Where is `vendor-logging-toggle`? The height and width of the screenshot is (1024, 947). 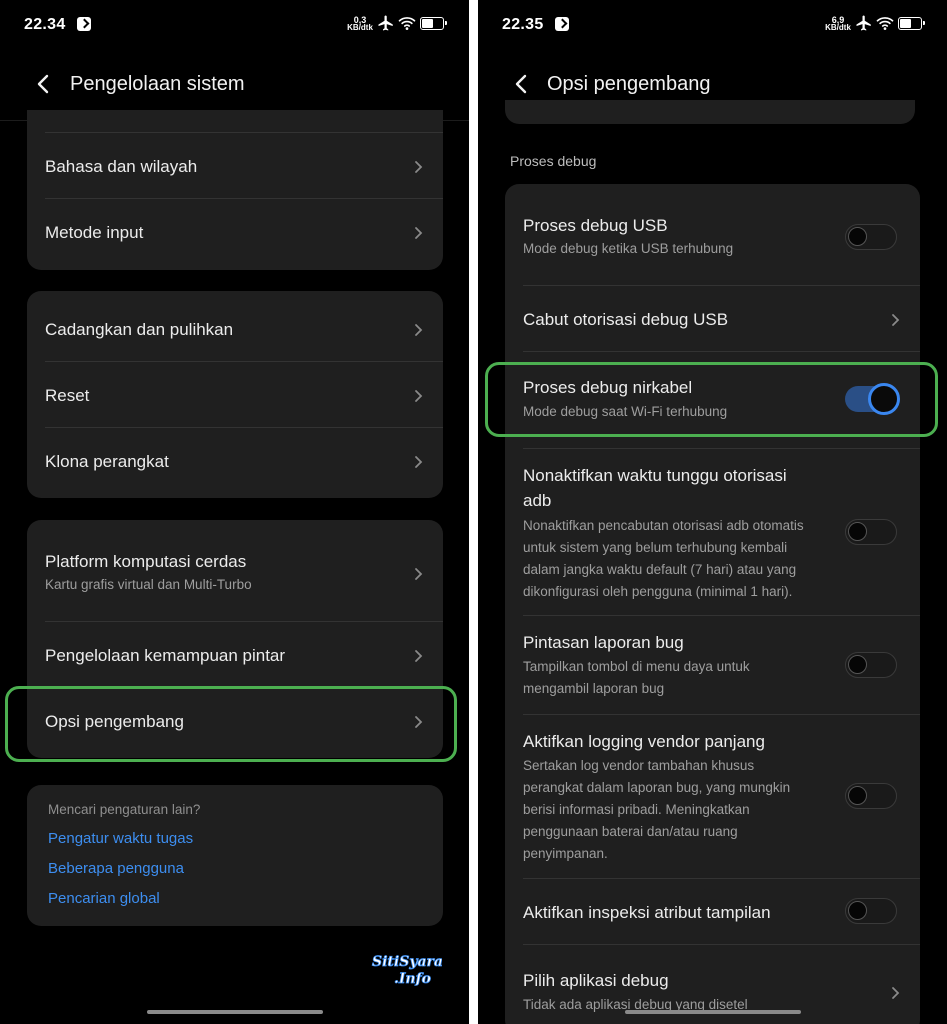
vendor-logging-toggle is located at coordinates (871, 796).